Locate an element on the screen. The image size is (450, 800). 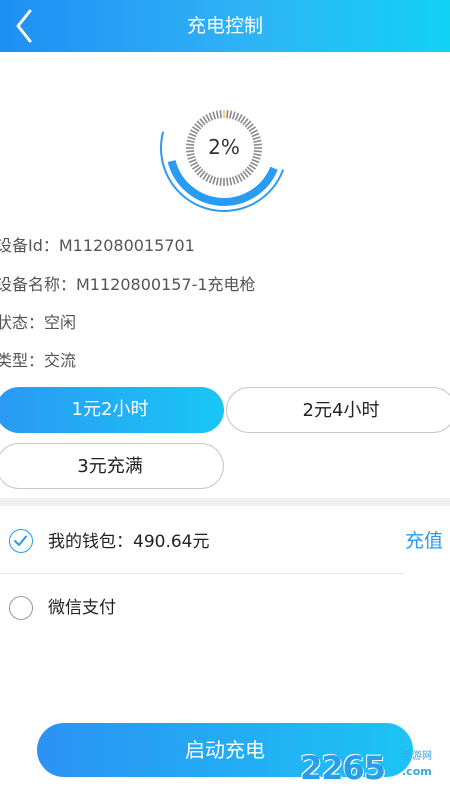
wechat-pay-label: 微信支付 is located at coordinates (82, 608).